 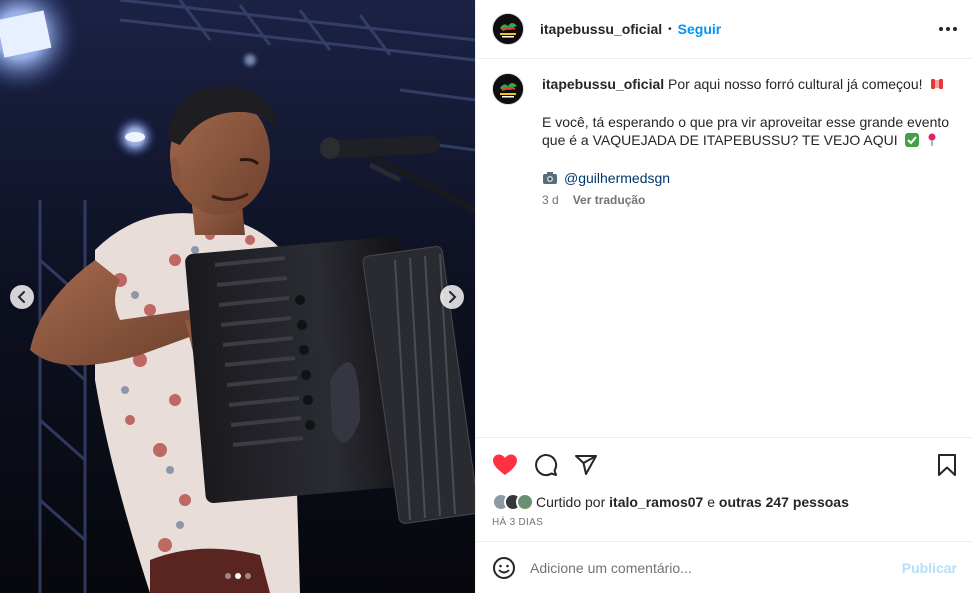 I want to click on publish-button: Publicar, so click(x=929, y=568).